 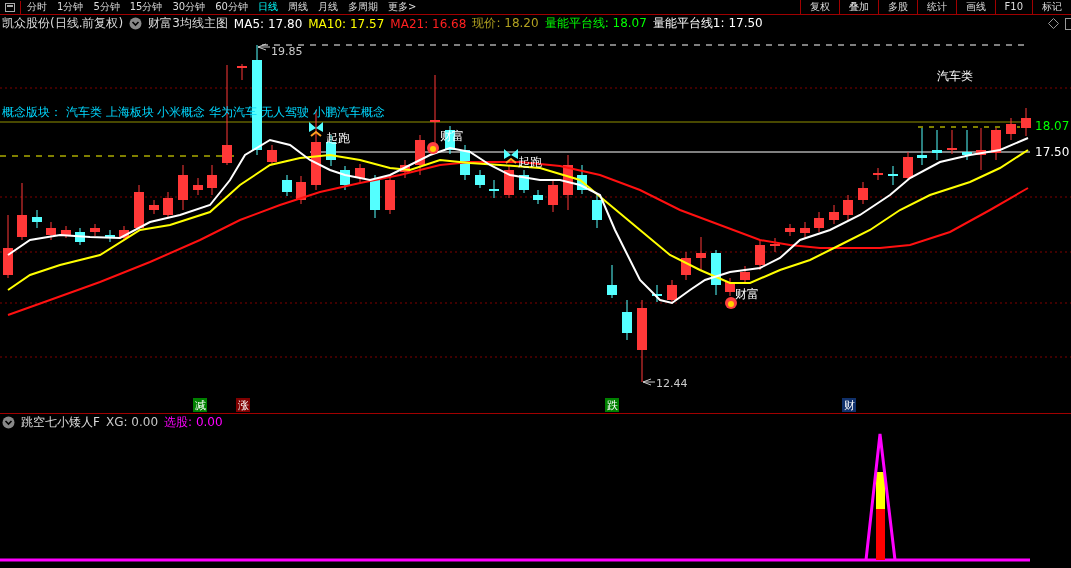 I want to click on indicator-name: 财富3均线主图, so click(x=188, y=23).